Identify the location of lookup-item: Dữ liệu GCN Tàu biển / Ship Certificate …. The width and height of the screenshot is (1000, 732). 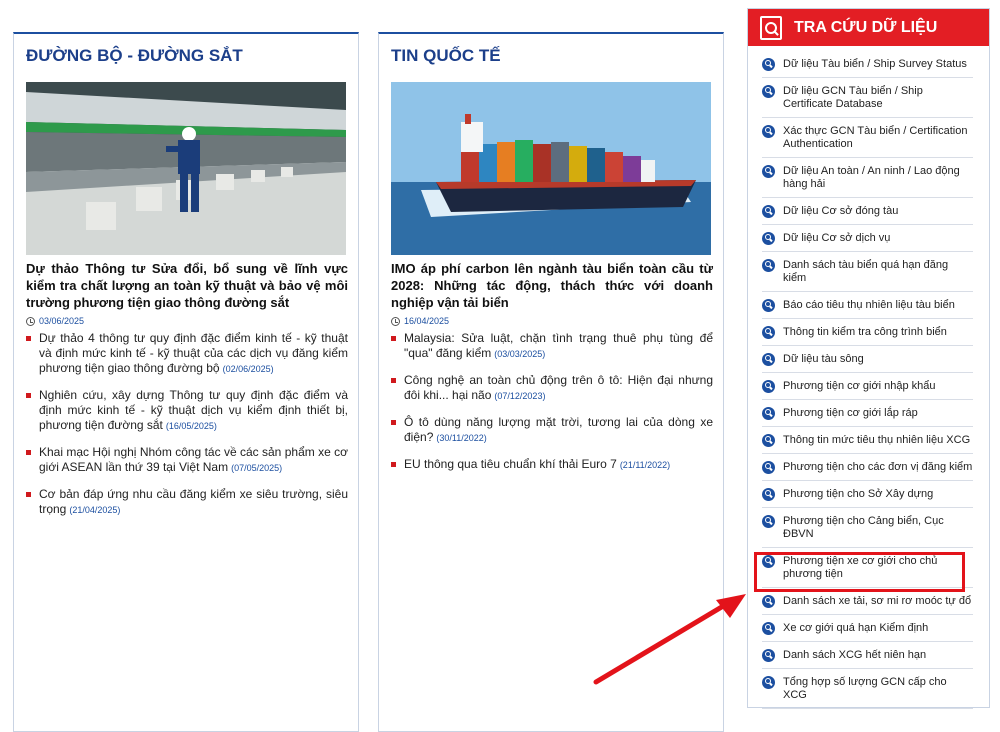
(867, 98).